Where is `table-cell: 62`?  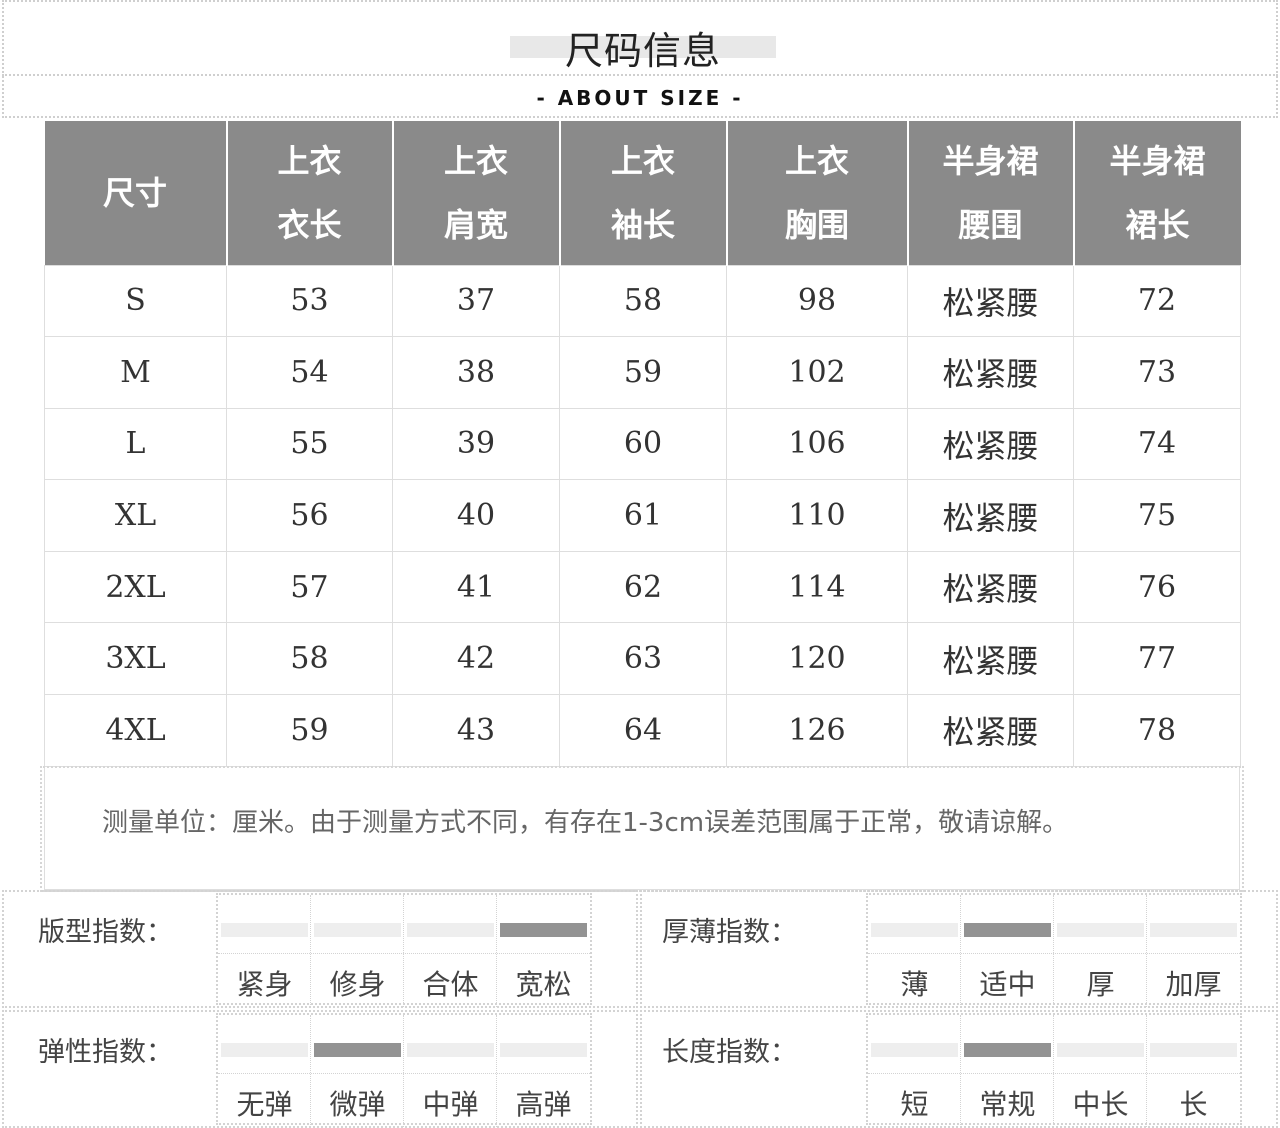
table-cell: 62 is located at coordinates (643, 587).